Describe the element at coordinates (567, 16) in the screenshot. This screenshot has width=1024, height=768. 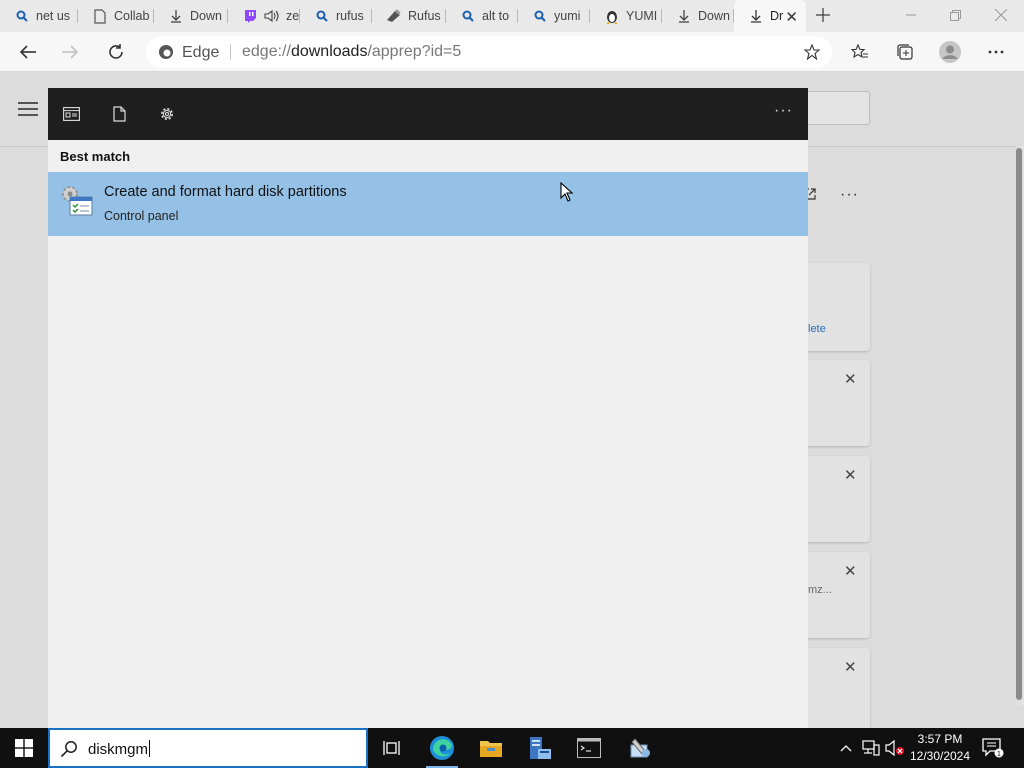
I see `tab-title: yumi` at that location.